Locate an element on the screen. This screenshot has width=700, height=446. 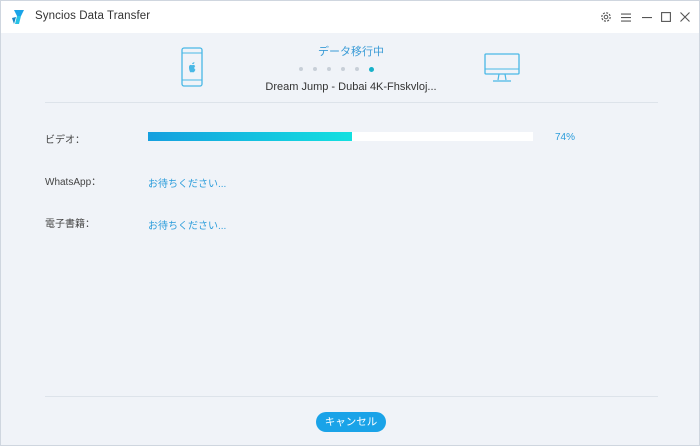
maximize-icon is located at coordinates (666, 17).